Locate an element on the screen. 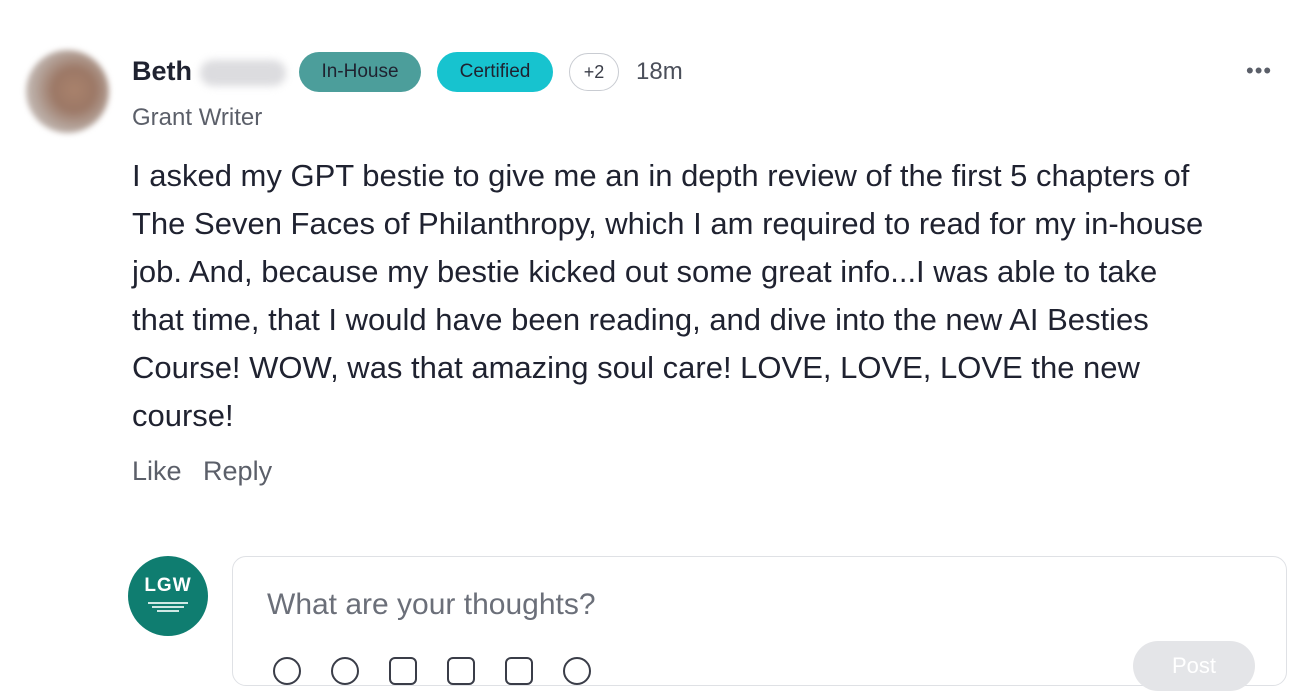  badge-certified: Certified is located at coordinates (495, 72).